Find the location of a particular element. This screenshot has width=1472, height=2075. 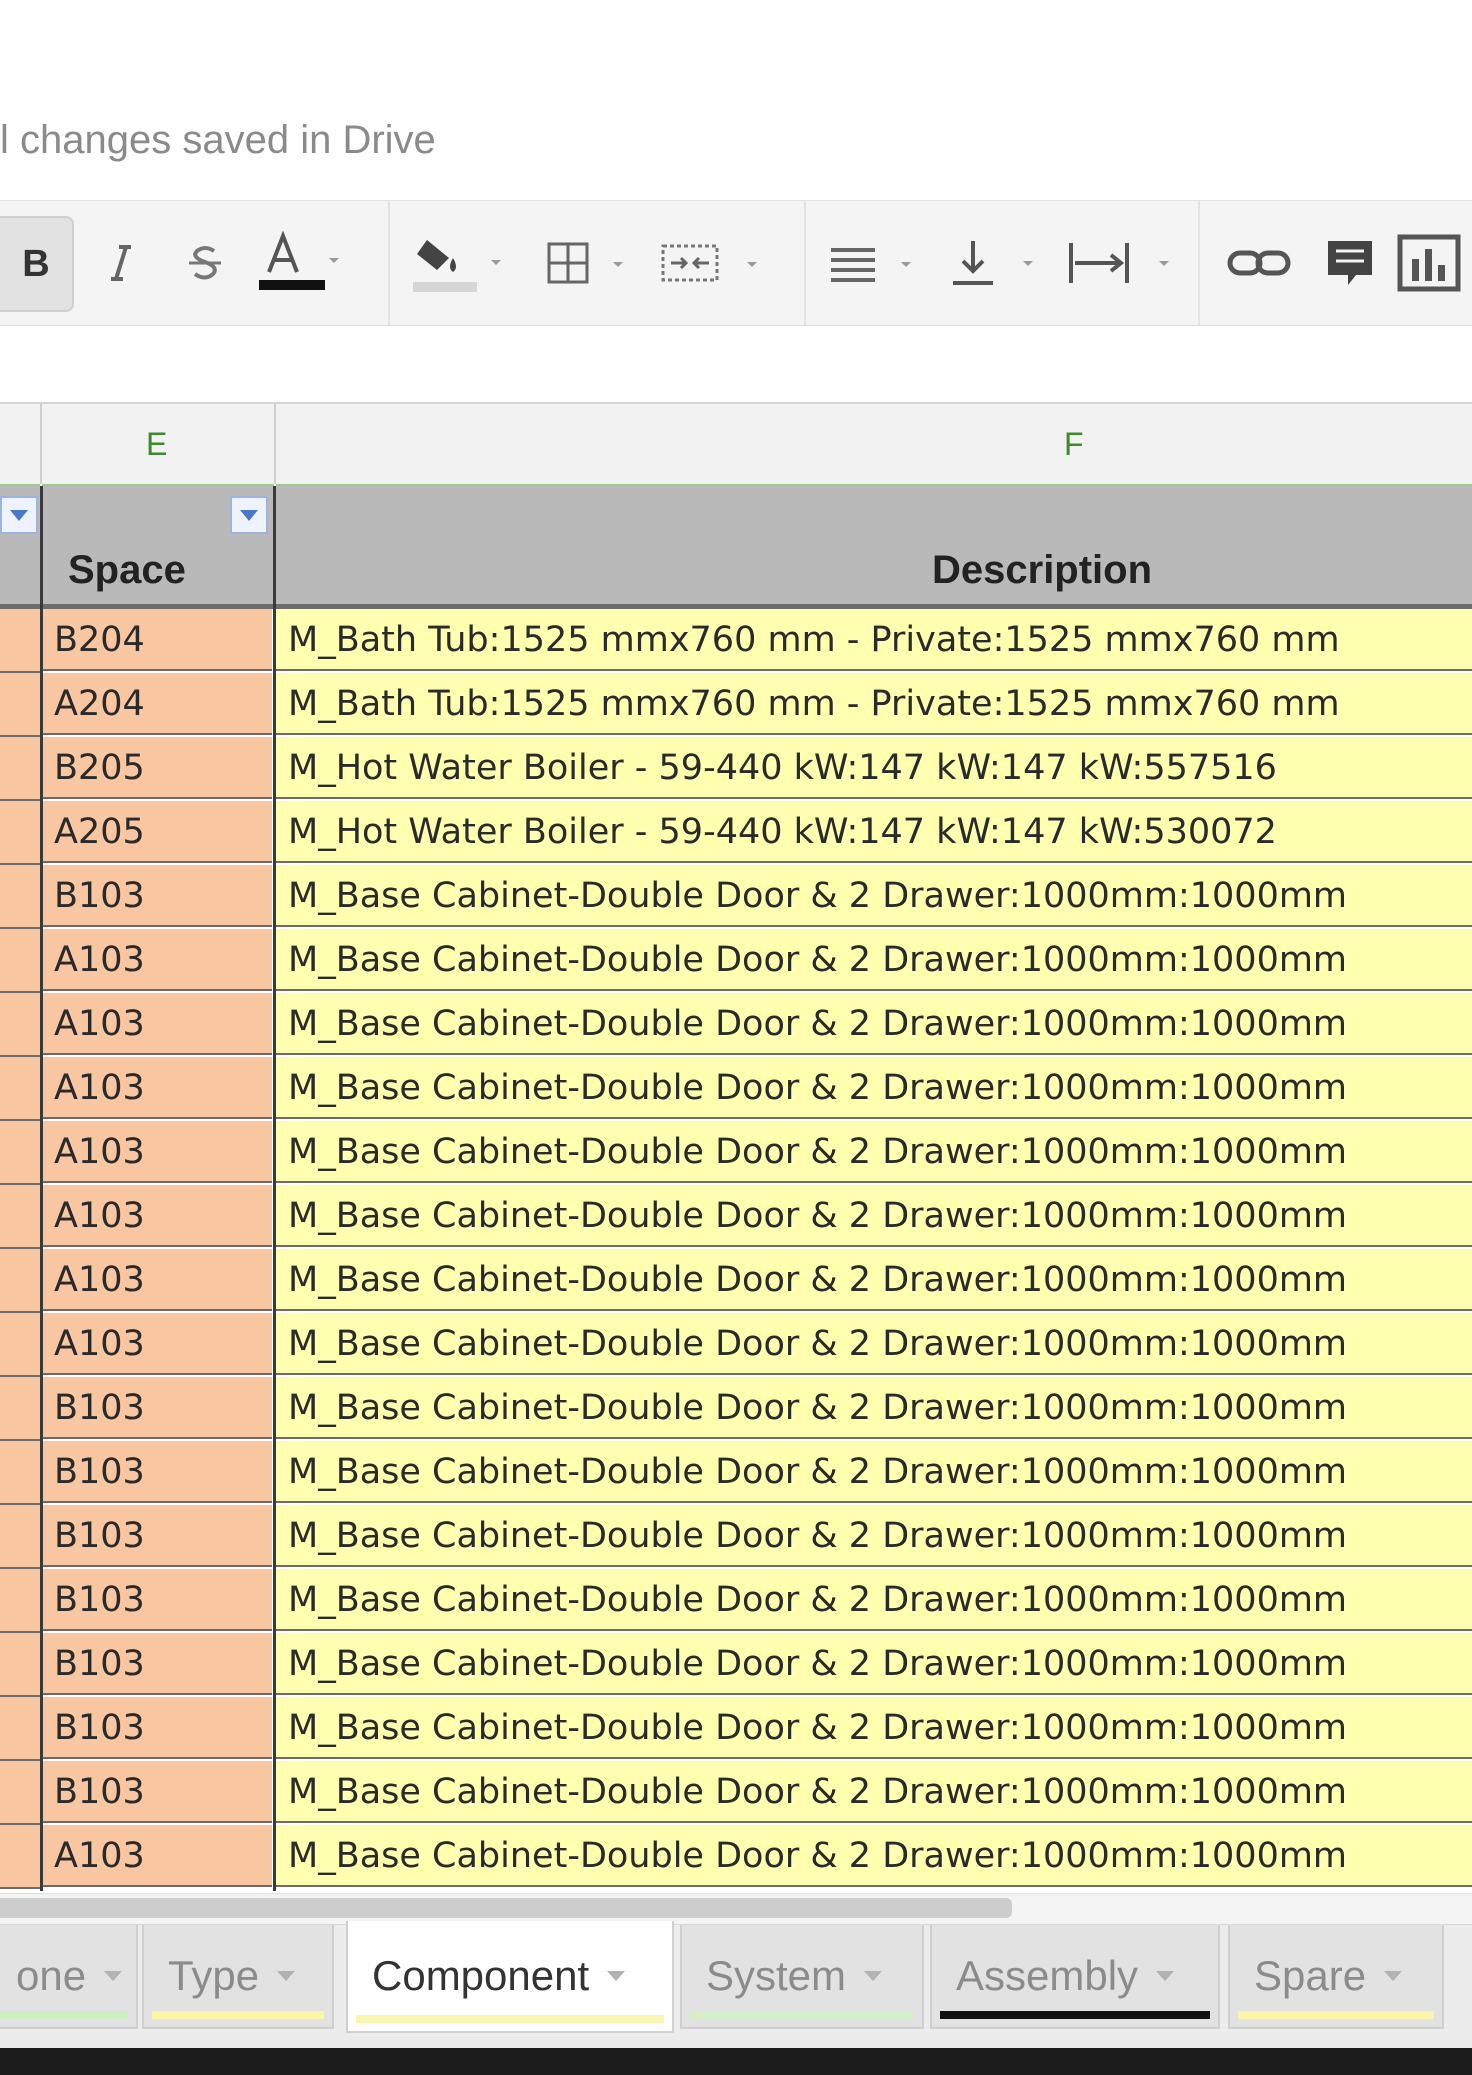

horizontal-scrollbar-thumb is located at coordinates (506, 1908).